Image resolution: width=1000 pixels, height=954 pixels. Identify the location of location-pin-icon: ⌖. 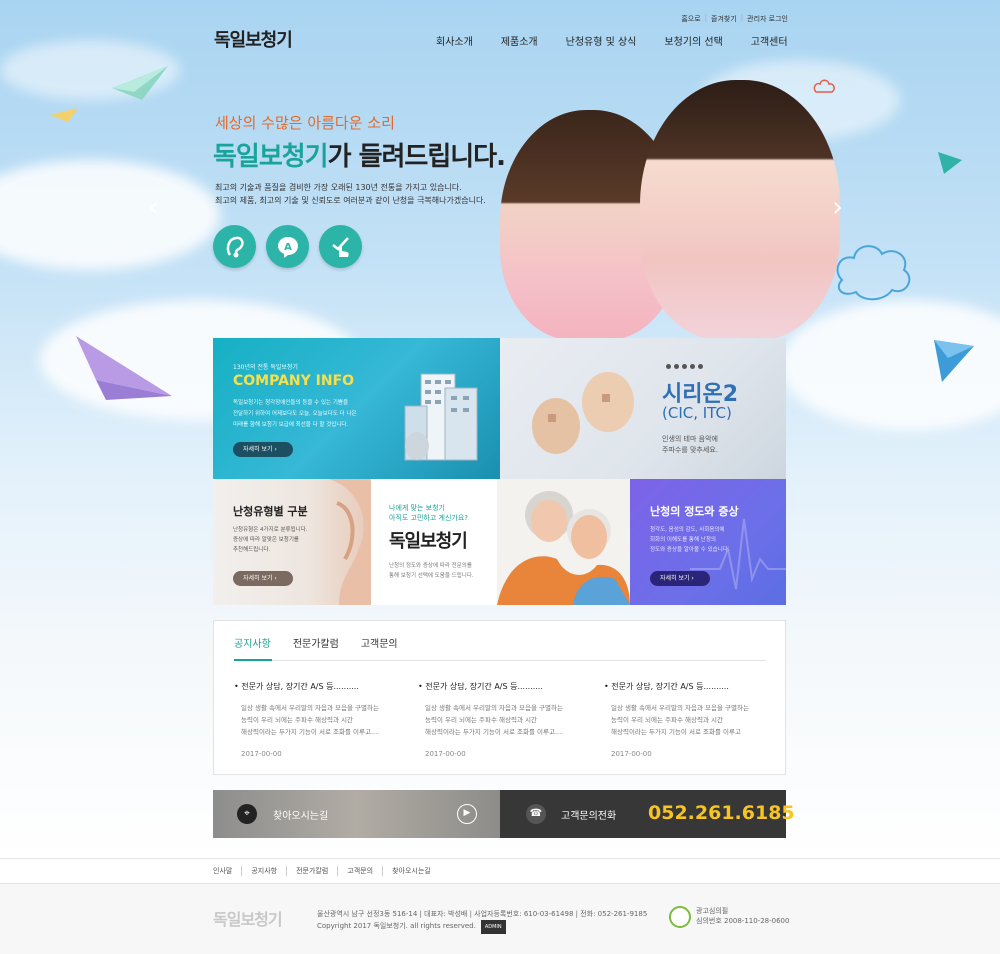
(247, 814).